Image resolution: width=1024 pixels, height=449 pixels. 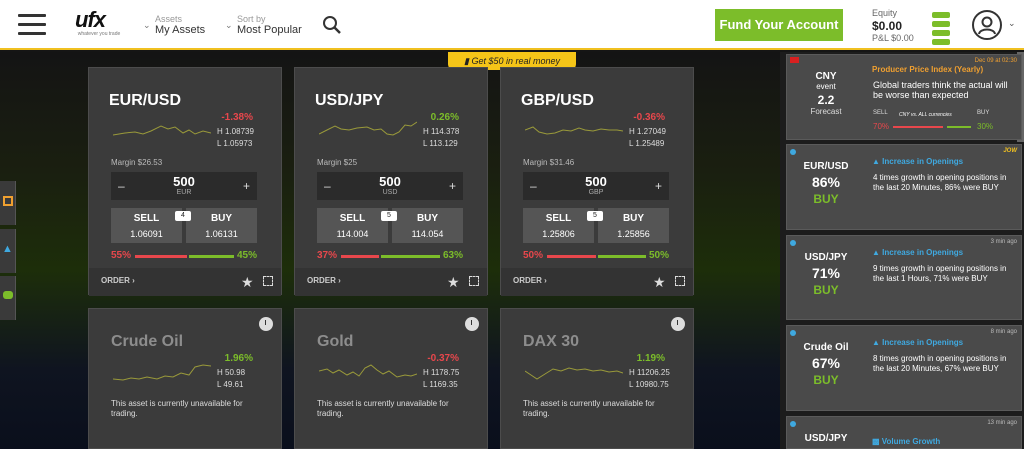 What do you see at coordinates (917, 342) in the screenshot?
I see `feed-title: ▲ Increase in Openings` at bounding box center [917, 342].